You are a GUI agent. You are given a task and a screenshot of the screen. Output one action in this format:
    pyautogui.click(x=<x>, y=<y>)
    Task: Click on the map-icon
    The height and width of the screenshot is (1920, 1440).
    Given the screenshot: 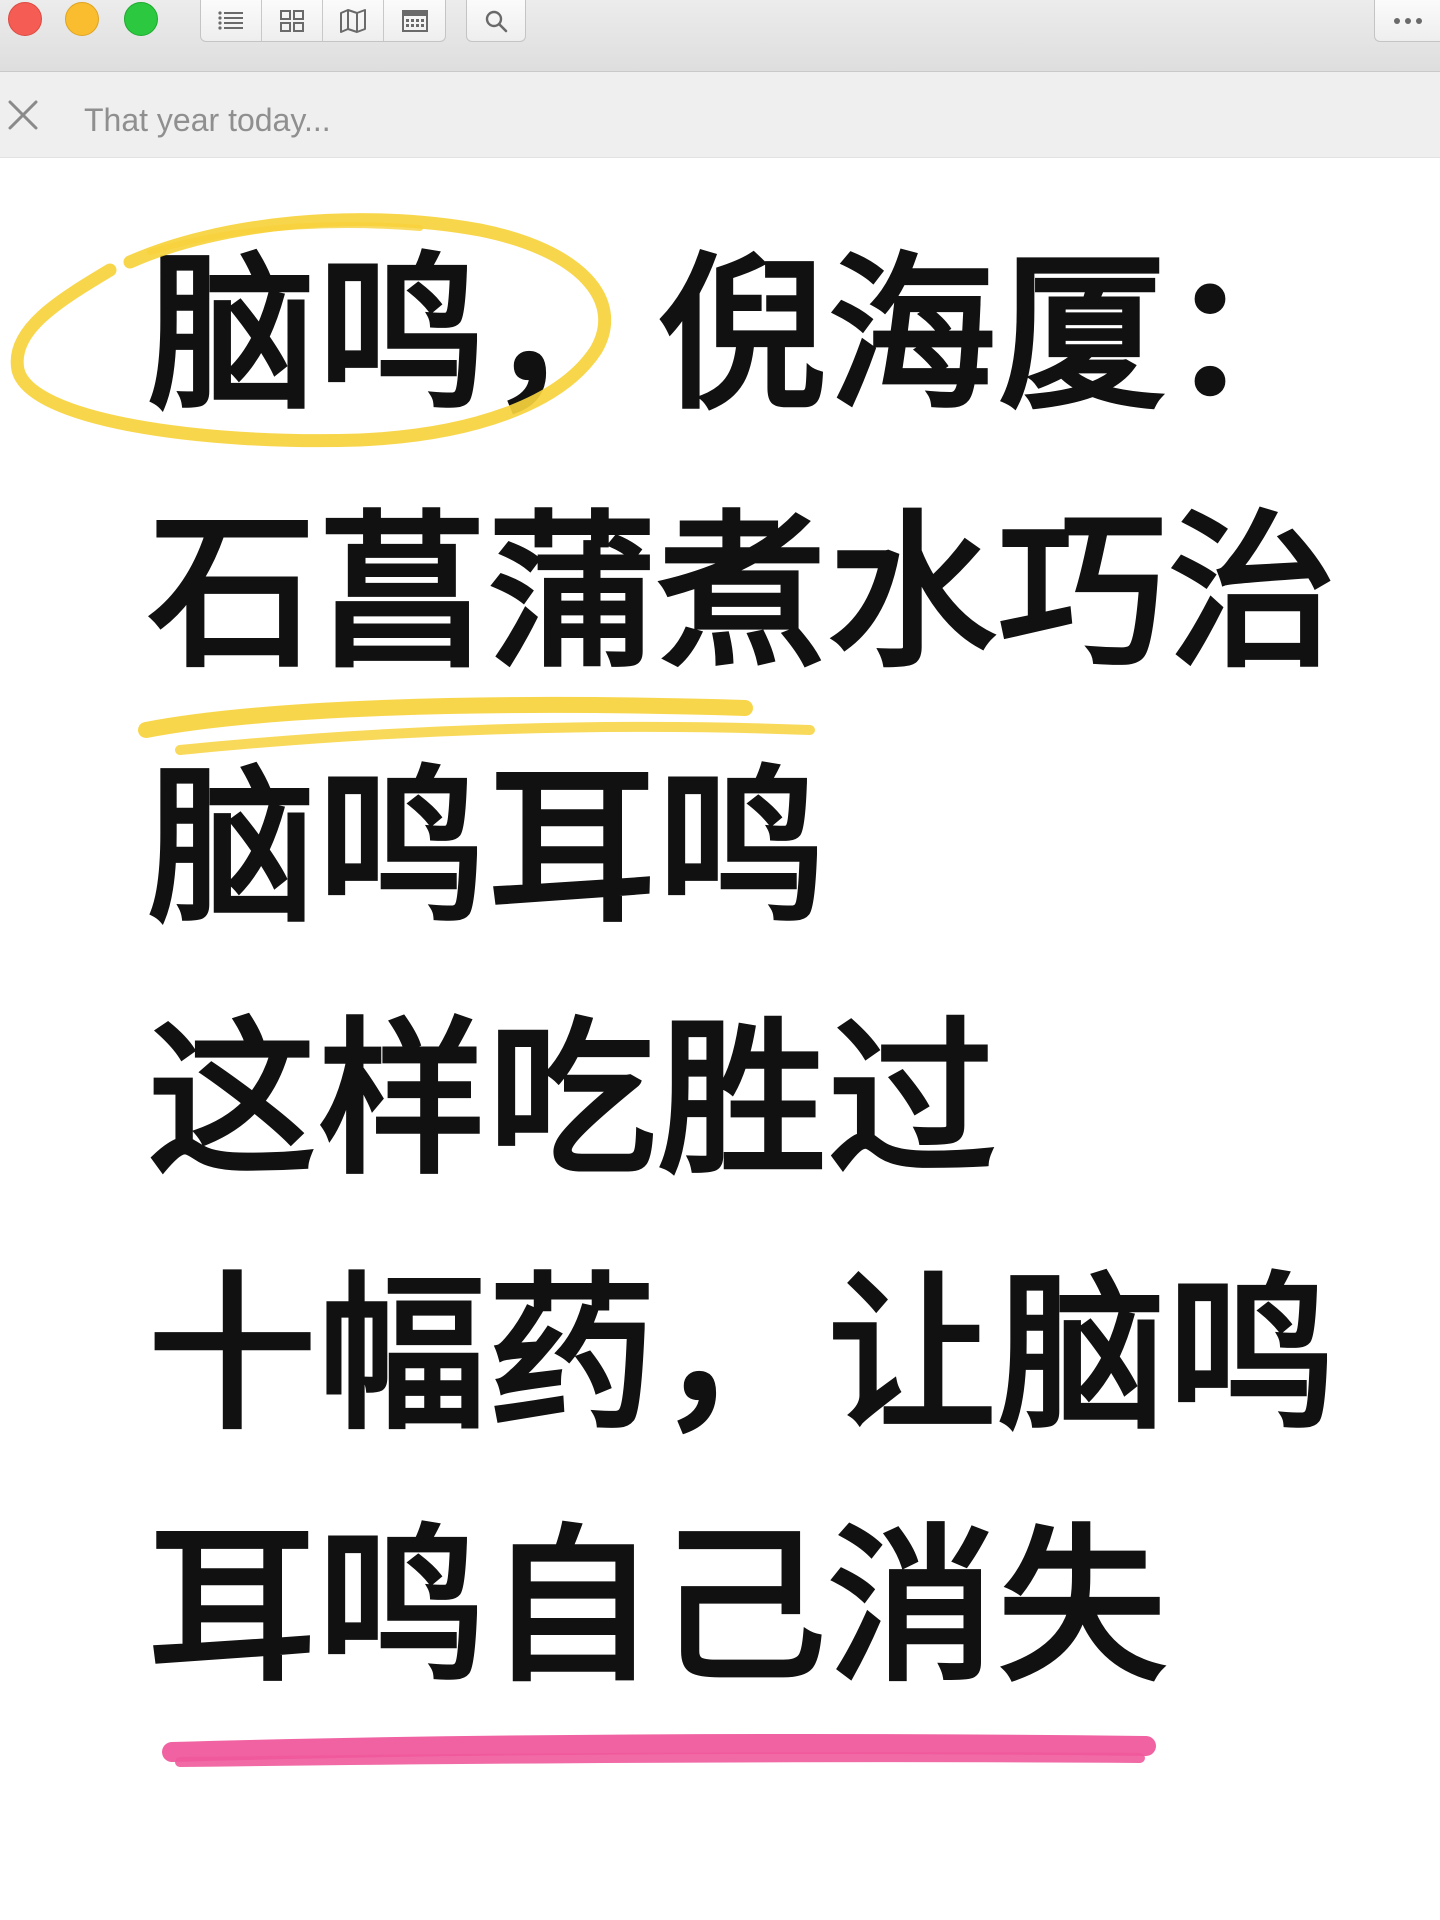 What is the action you would take?
    pyautogui.click(x=353, y=21)
    